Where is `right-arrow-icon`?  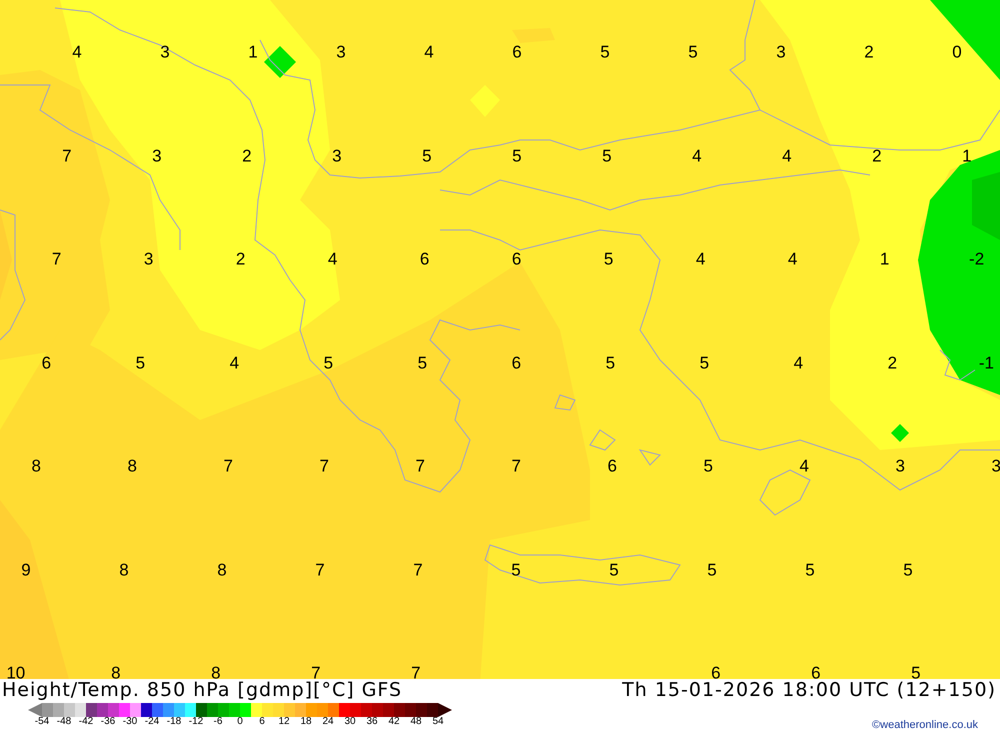
right-arrow-icon is located at coordinates (445, 709).